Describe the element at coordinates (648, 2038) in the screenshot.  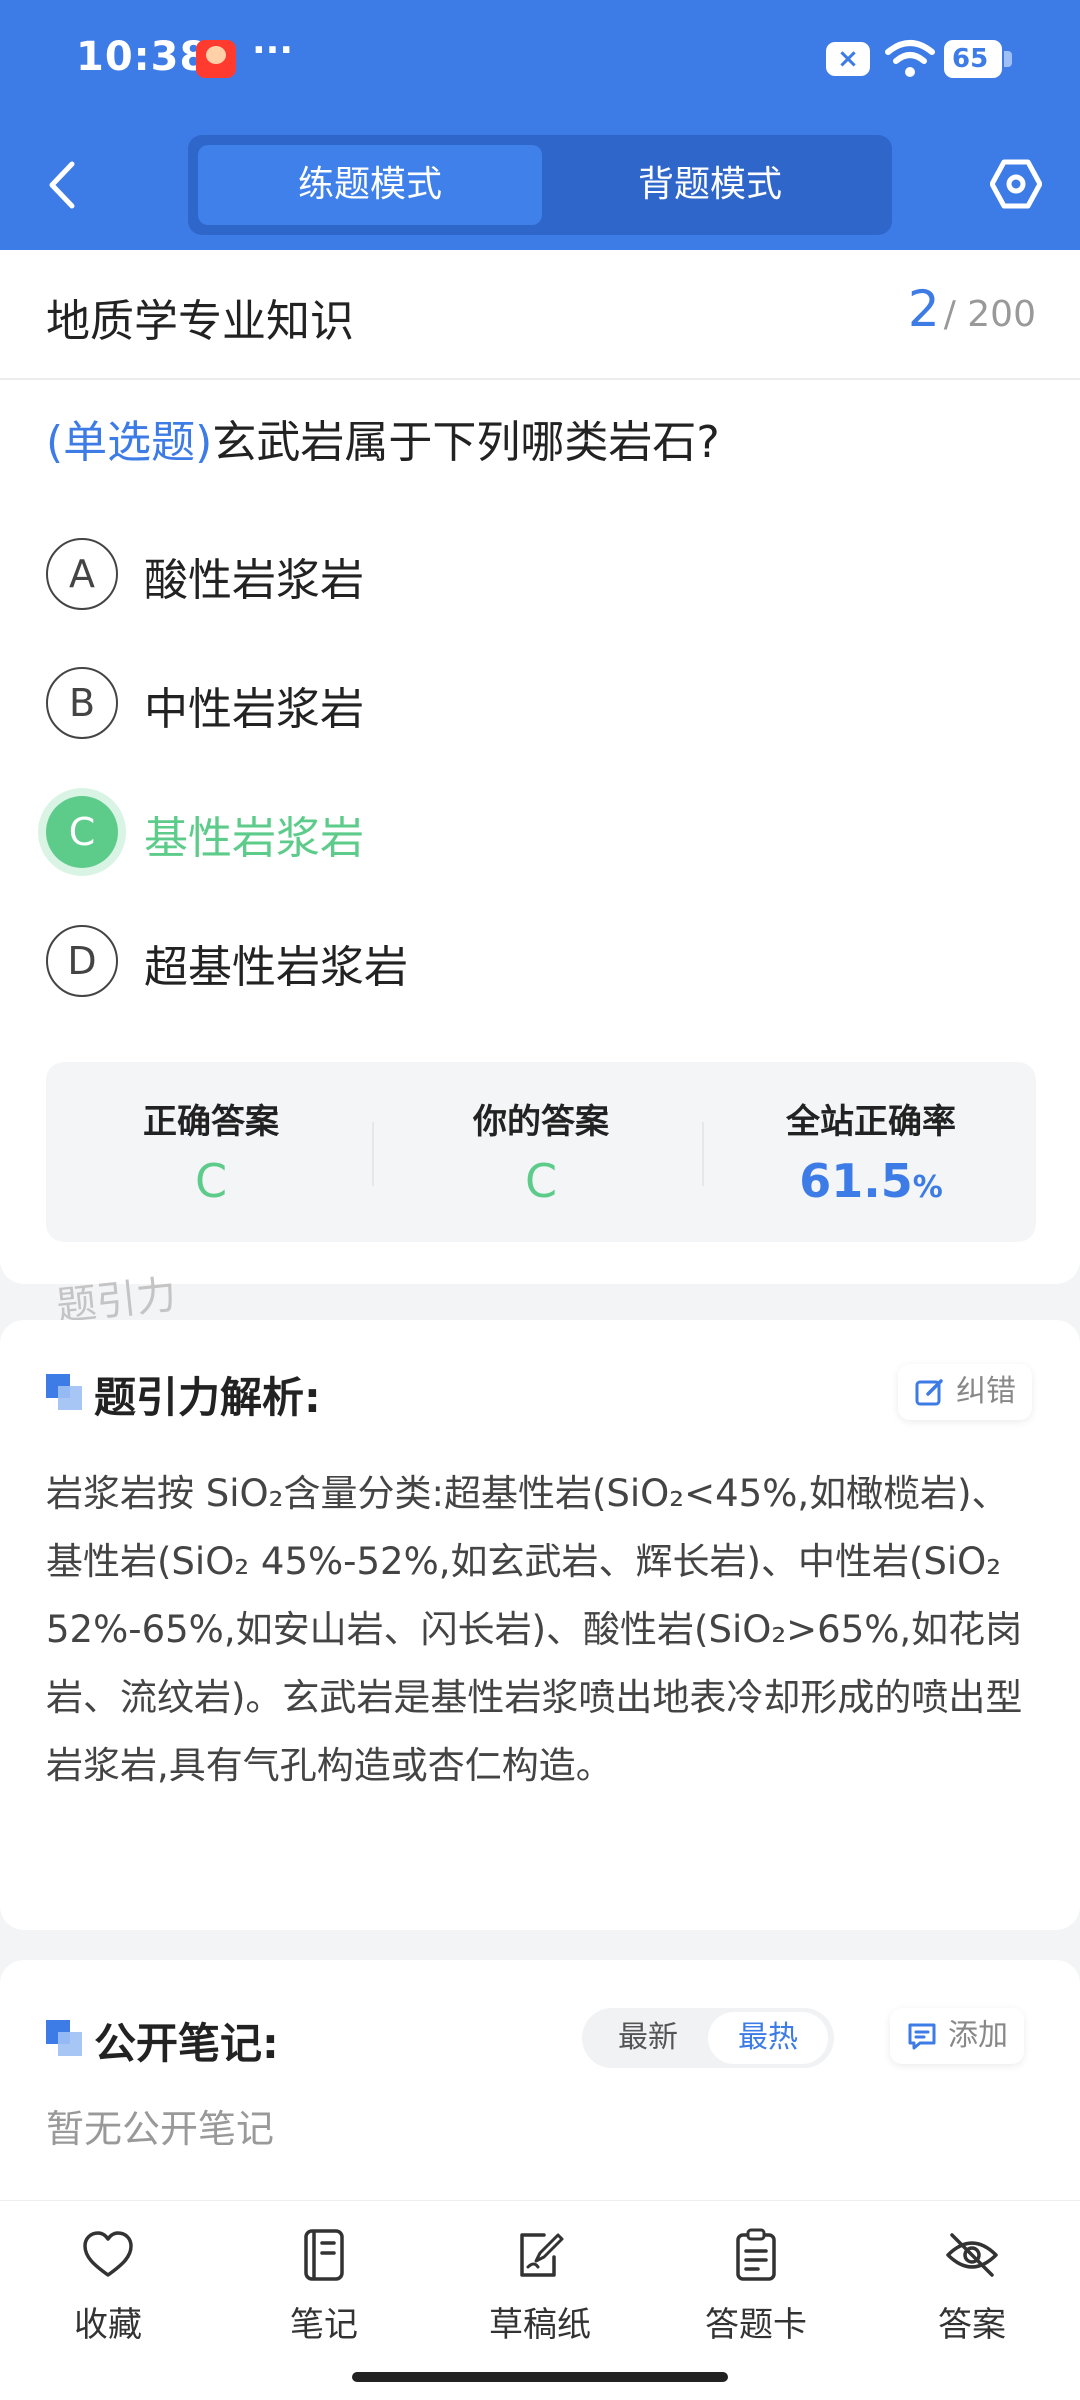
I see `sort-latest-button: 最新` at that location.